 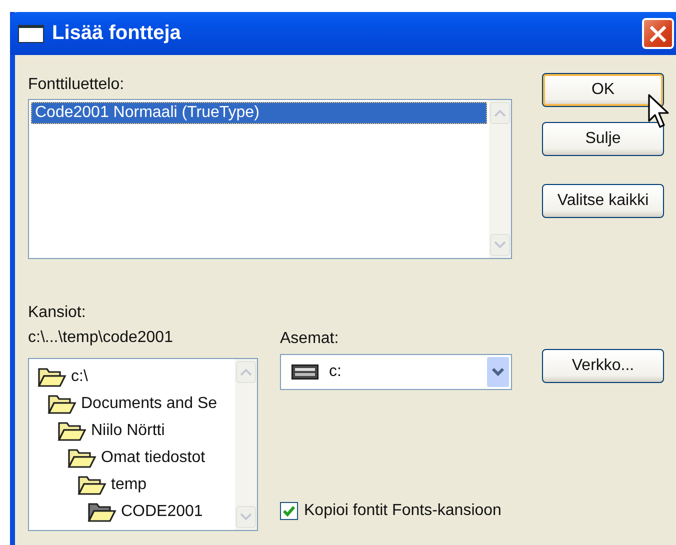 I want to click on folder-tree: c:\ Documents and Se Niilo Nörtti Omat tiedostot temp CODE2001, so click(x=143, y=444).